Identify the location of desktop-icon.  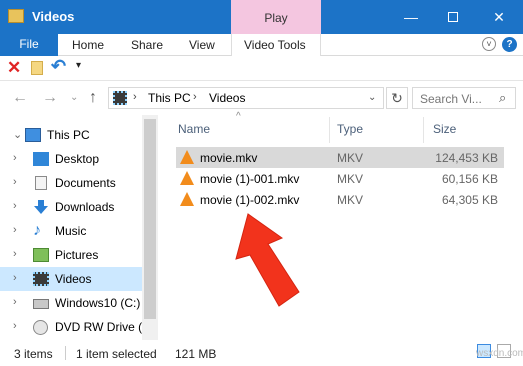
(41, 159).